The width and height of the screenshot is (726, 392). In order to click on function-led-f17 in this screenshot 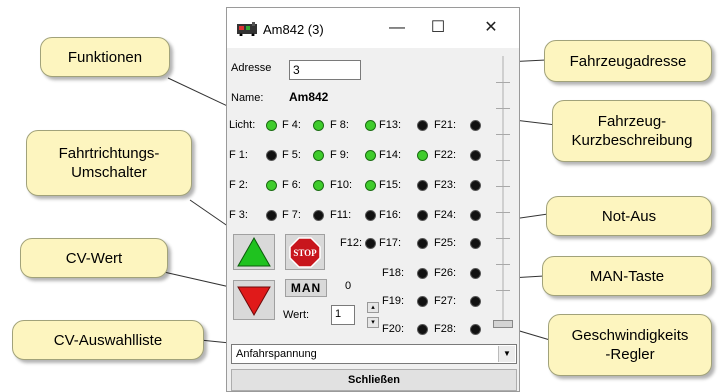, I will do `click(422, 243)`.